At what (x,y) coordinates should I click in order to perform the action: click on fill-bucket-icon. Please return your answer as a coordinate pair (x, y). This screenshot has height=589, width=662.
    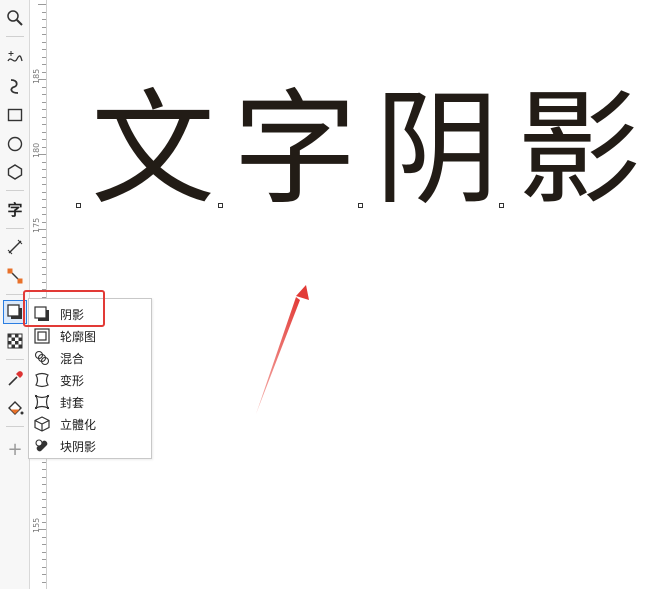
    Looking at the image, I should click on (16, 408).